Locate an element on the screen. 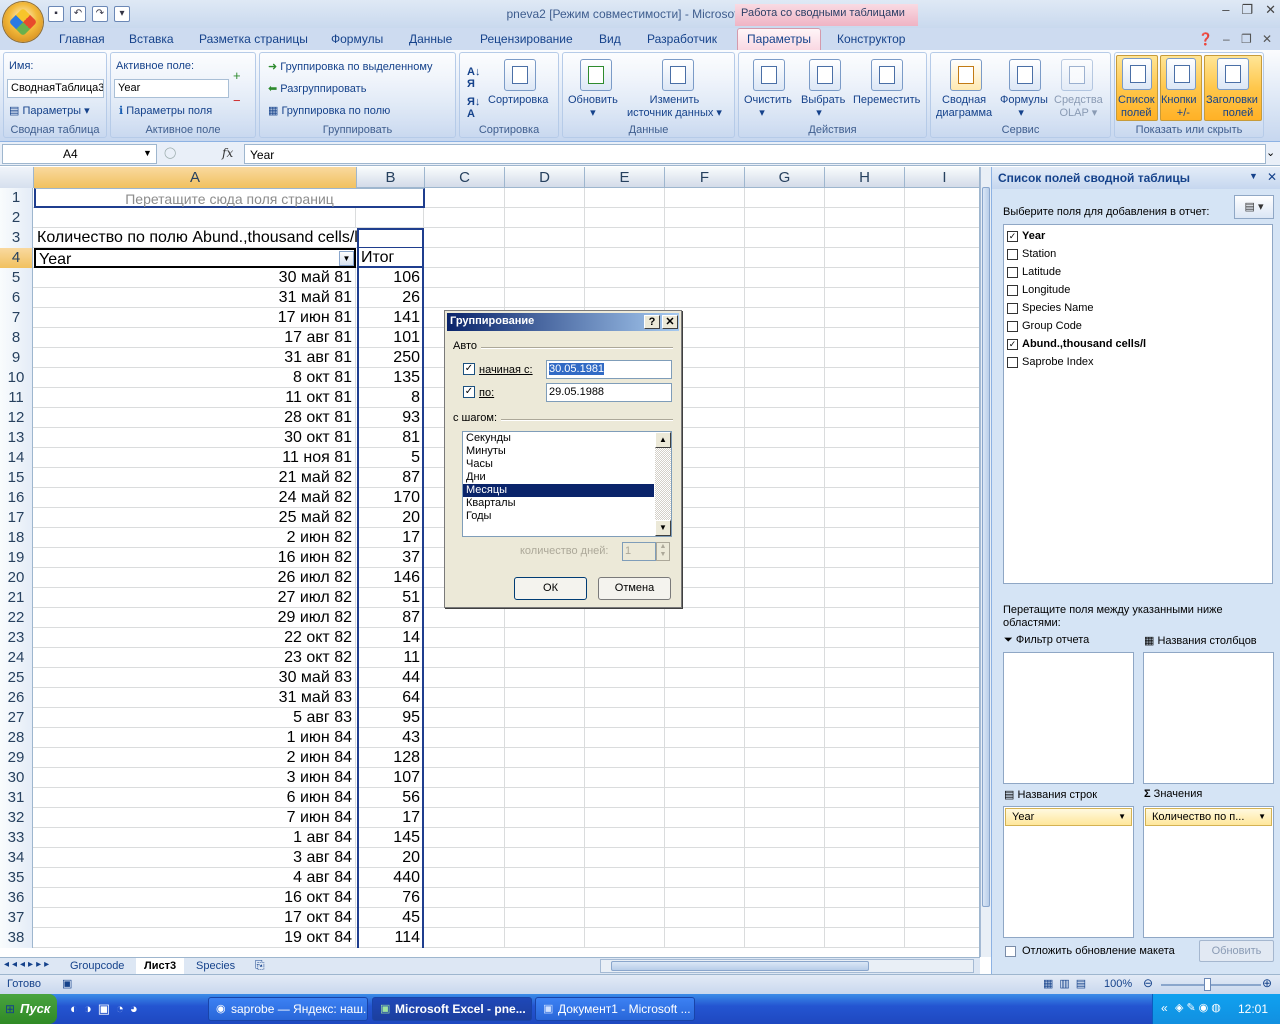 The image size is (1280, 1024). cell-count: 87 is located at coordinates (390, 478).